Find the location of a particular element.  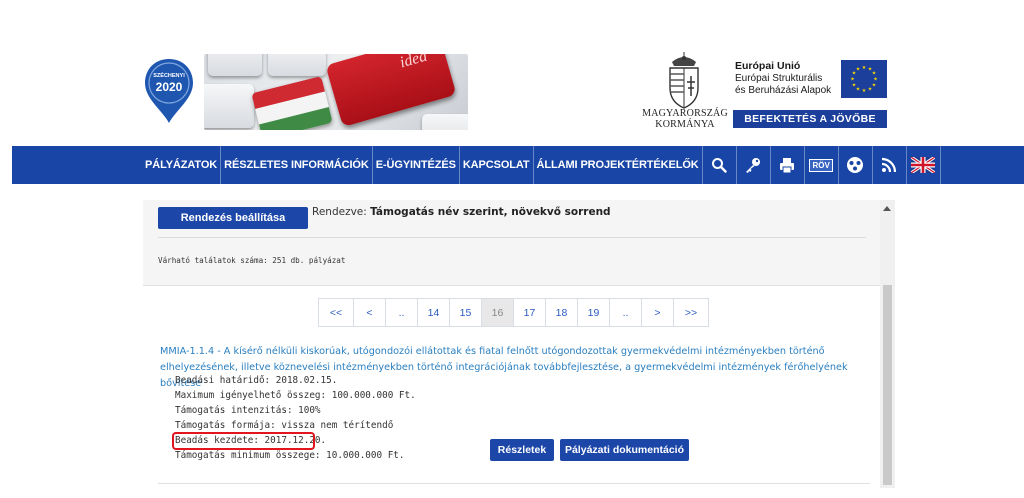

pagination-item: 14 is located at coordinates (433, 312).